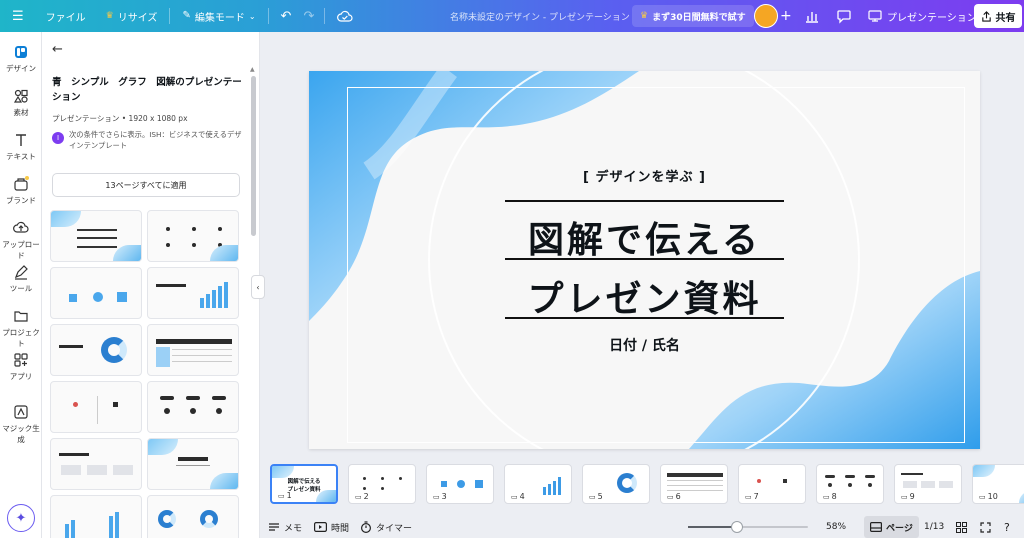 This screenshot has width=1024, height=538. Describe the element at coordinates (644, 237) in the screenshot. I see `slide-title-line1: 図解で伝える` at that location.